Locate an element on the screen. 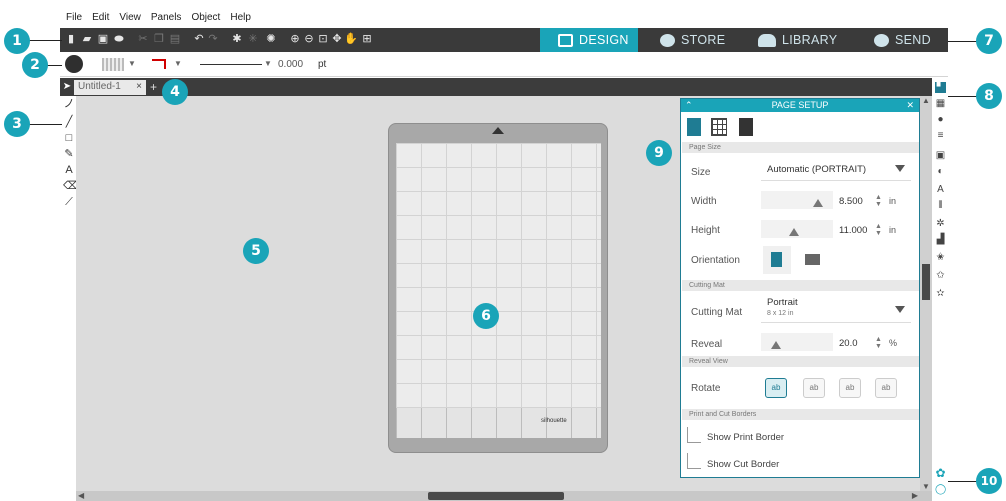 The height and width of the screenshot is (501, 1006). pan-hand-icon: ✋ is located at coordinates (351, 39).